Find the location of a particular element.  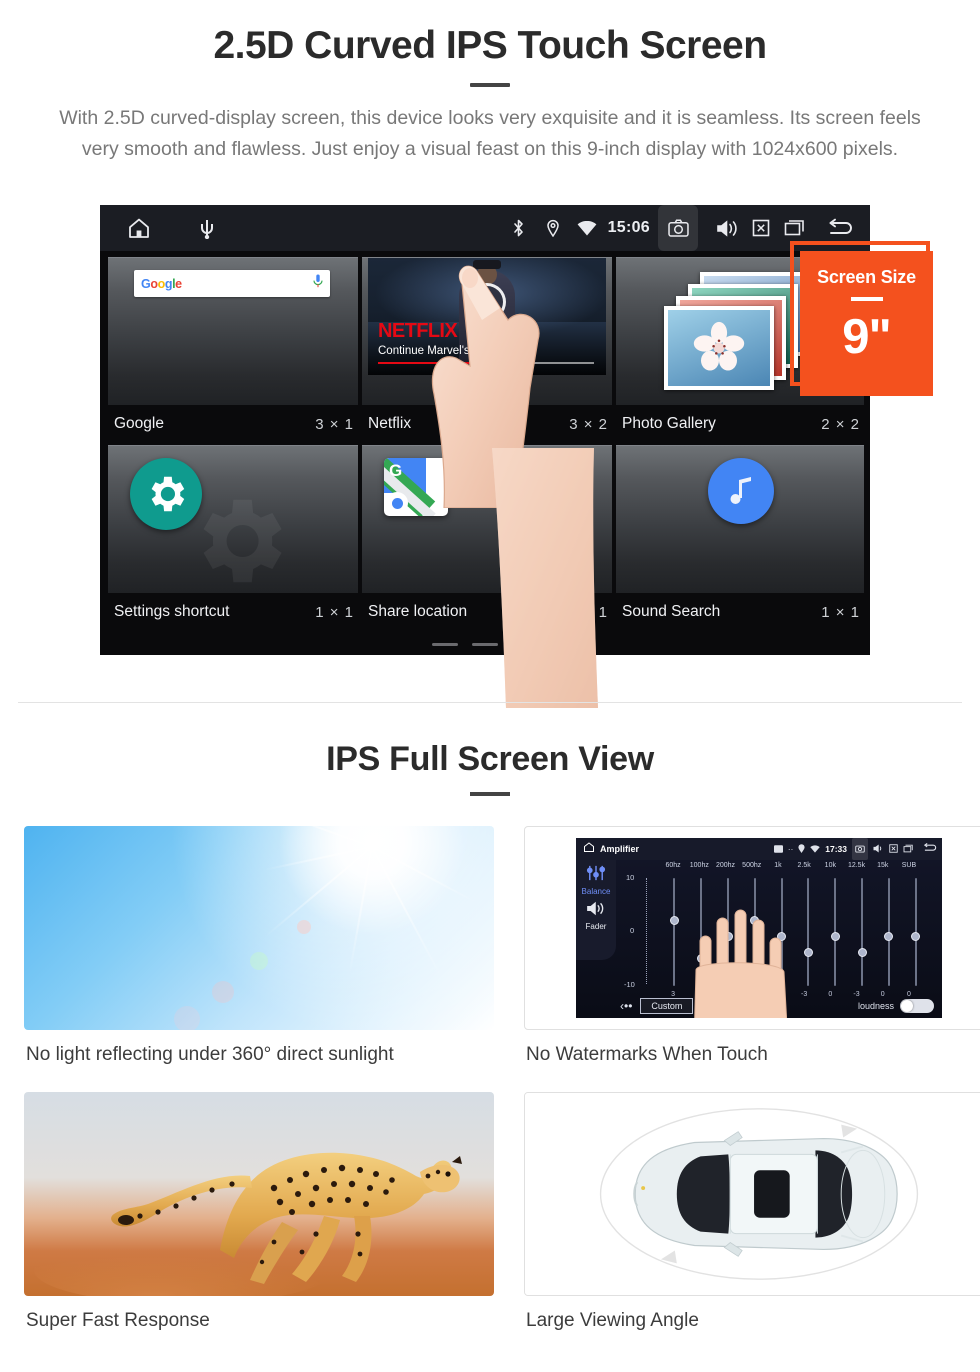

feature-card-fast-response: Super Fast Response is located at coordinates (259, 1212).